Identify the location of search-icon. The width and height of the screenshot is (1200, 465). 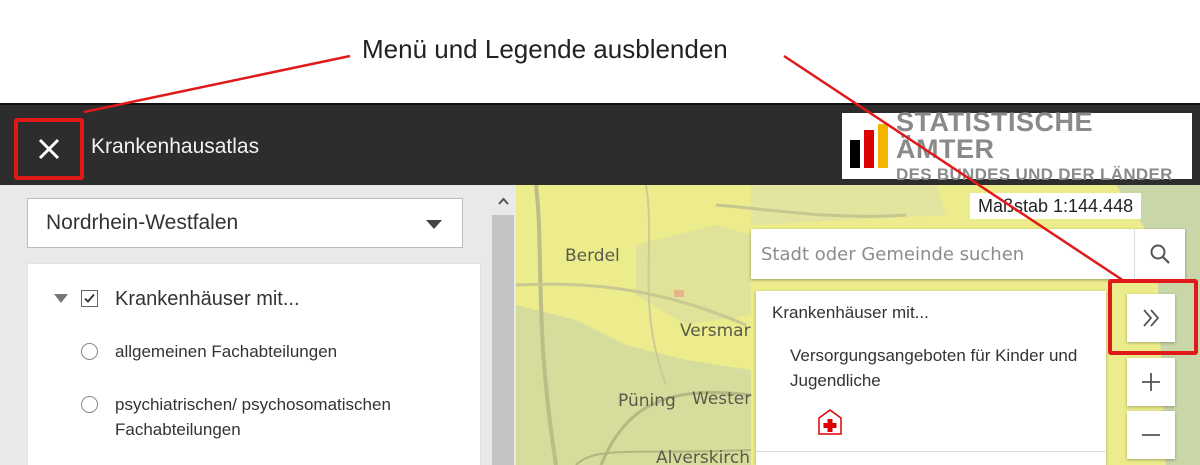
(1160, 254).